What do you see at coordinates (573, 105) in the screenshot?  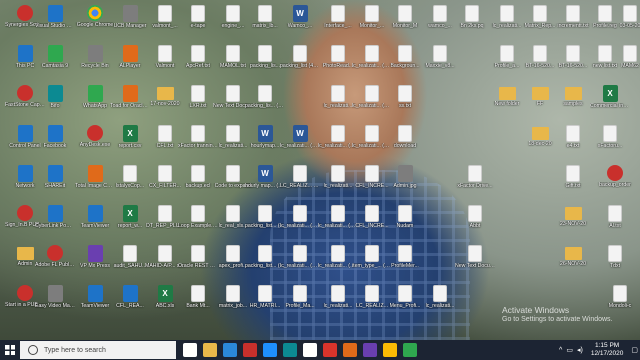 I see `desktop-icon: samples` at bounding box center [573, 105].